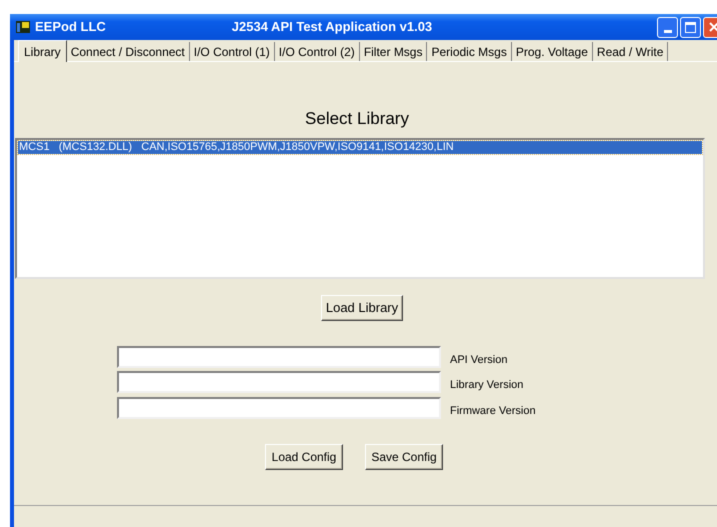  Describe the element at coordinates (360, 147) in the screenshot. I see `list-item: MCS1 (MCS132.DLL) CAN,ISO15765,J1850PWM,J1850VPW,ISO9141,ISO14230,LIN` at that location.